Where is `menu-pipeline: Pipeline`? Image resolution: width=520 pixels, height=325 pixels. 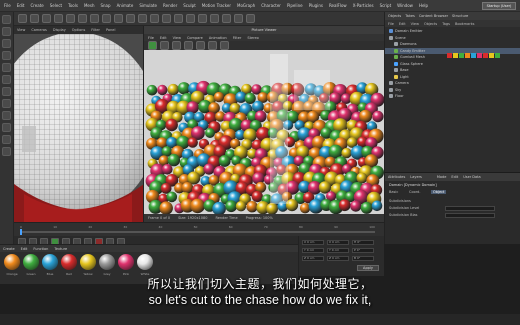
menu-pipeline: Pipeline is located at coordinates (295, 5).